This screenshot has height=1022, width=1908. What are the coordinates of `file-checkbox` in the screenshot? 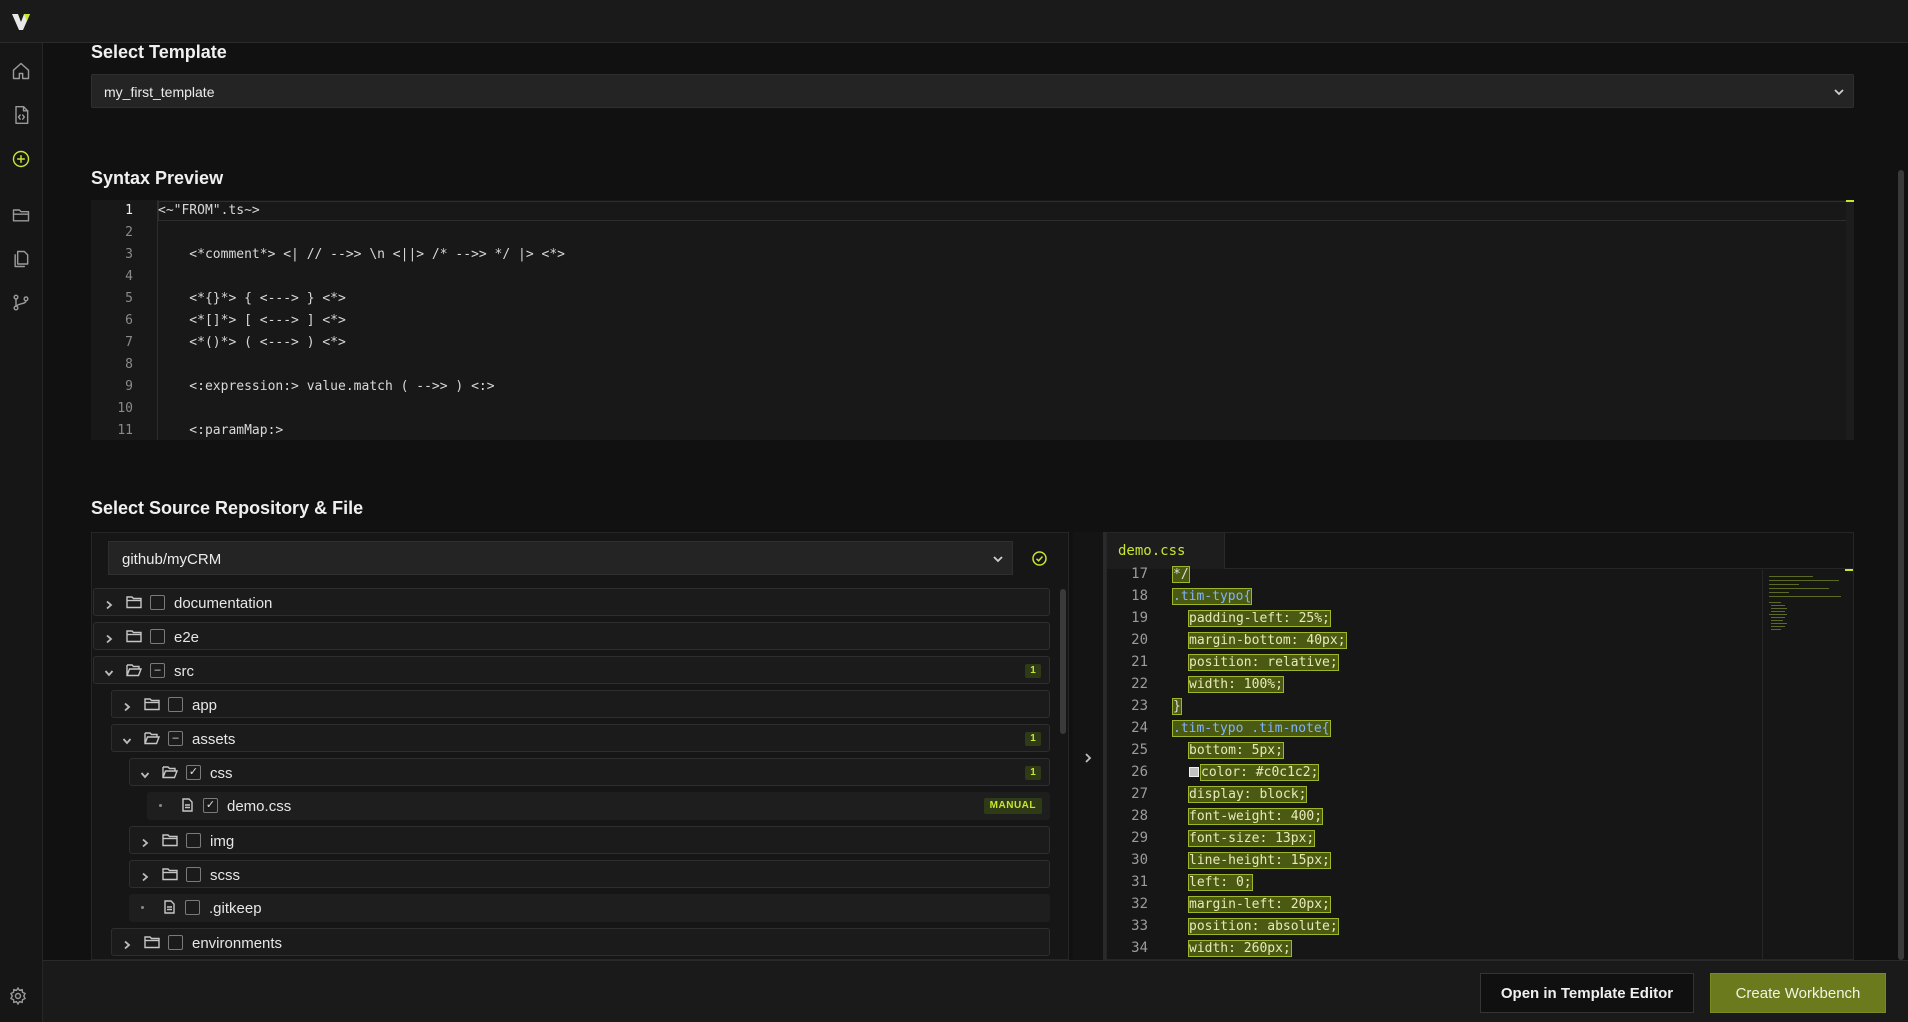 It's located at (192, 907).